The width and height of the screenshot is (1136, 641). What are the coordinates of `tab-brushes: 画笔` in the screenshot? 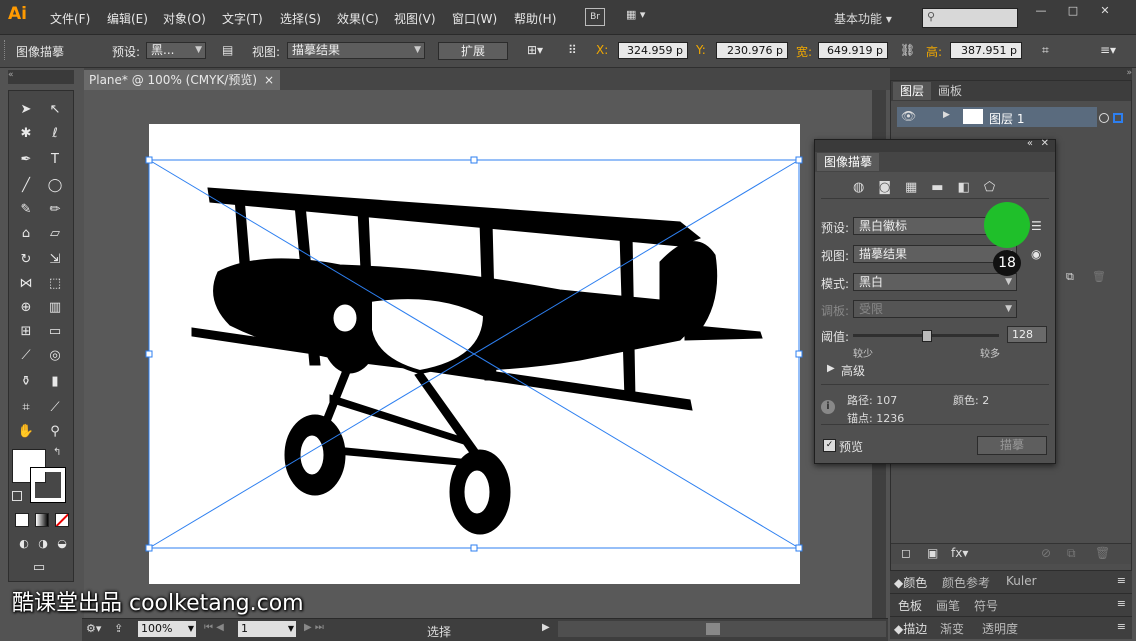 It's located at (948, 605).